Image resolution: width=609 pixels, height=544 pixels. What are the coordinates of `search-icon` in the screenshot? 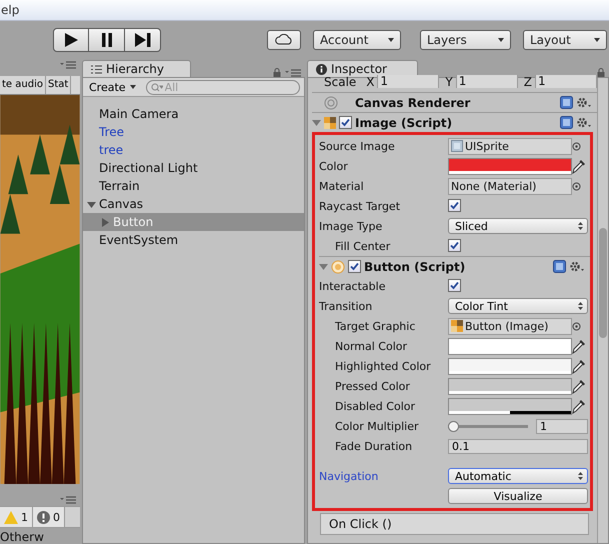 It's located at (156, 87).